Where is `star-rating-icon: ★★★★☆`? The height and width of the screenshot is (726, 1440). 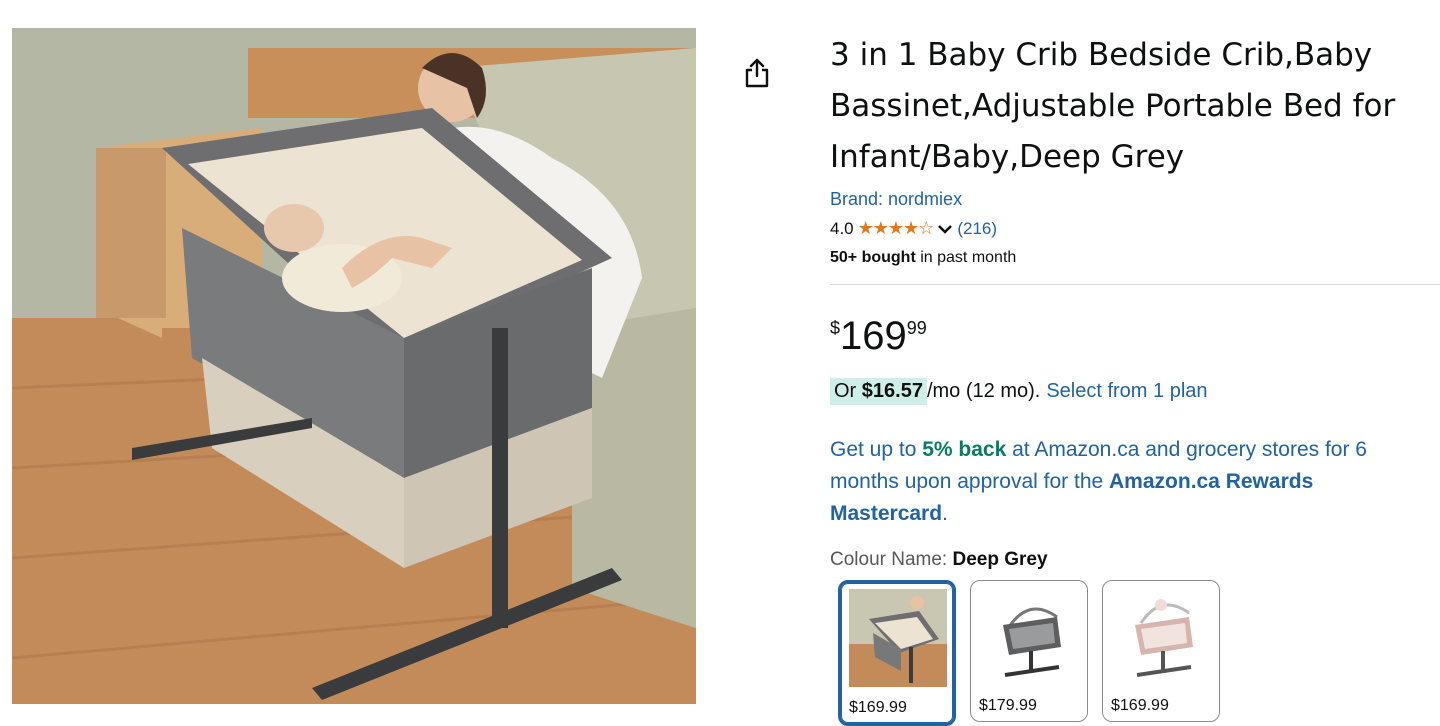 star-rating-icon: ★★★★☆ is located at coordinates (896, 228).